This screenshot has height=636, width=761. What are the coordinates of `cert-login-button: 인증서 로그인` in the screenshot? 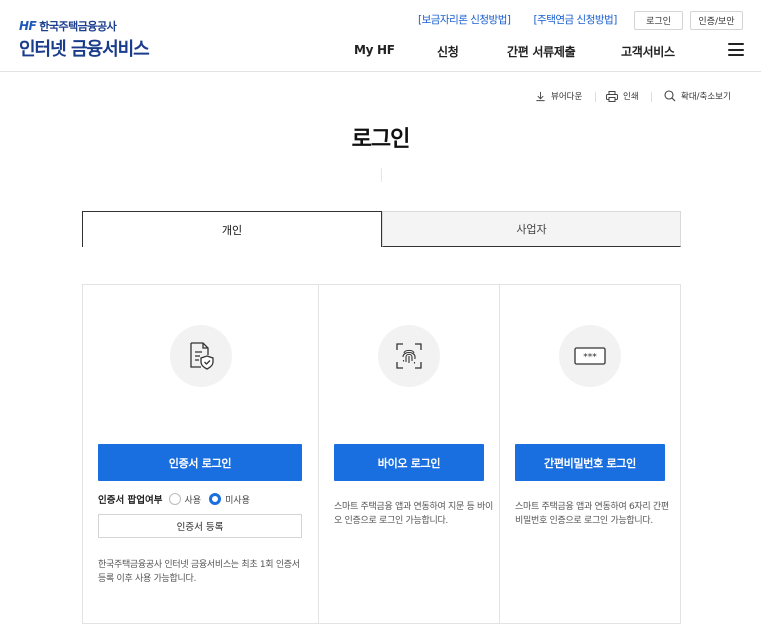 It's located at (200, 462).